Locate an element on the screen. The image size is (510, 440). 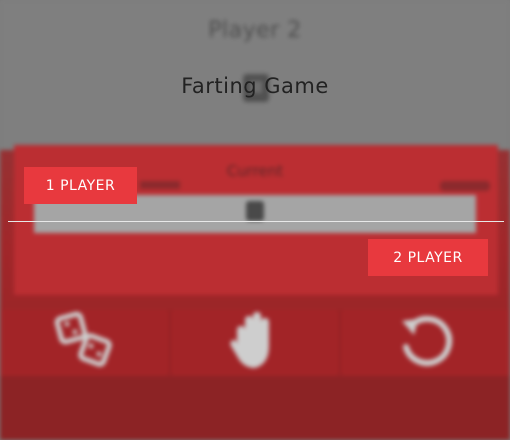
one-player-button: 1 PLAYER is located at coordinates (80, 185).